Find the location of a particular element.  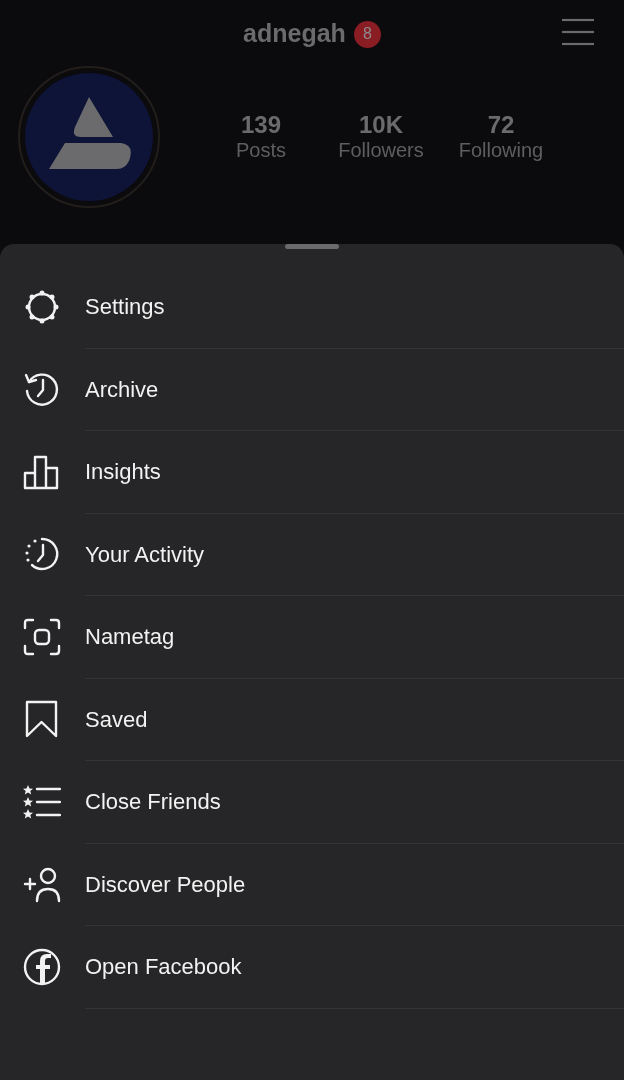

add-person-icon is located at coordinates (42, 884).